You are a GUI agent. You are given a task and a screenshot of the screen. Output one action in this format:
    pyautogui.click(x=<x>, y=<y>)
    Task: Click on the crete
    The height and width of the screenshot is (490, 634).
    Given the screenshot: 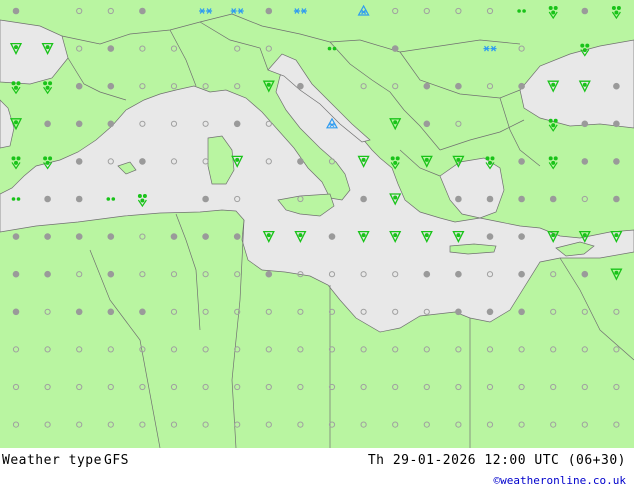 What is the action you would take?
    pyautogui.click(x=473, y=249)
    